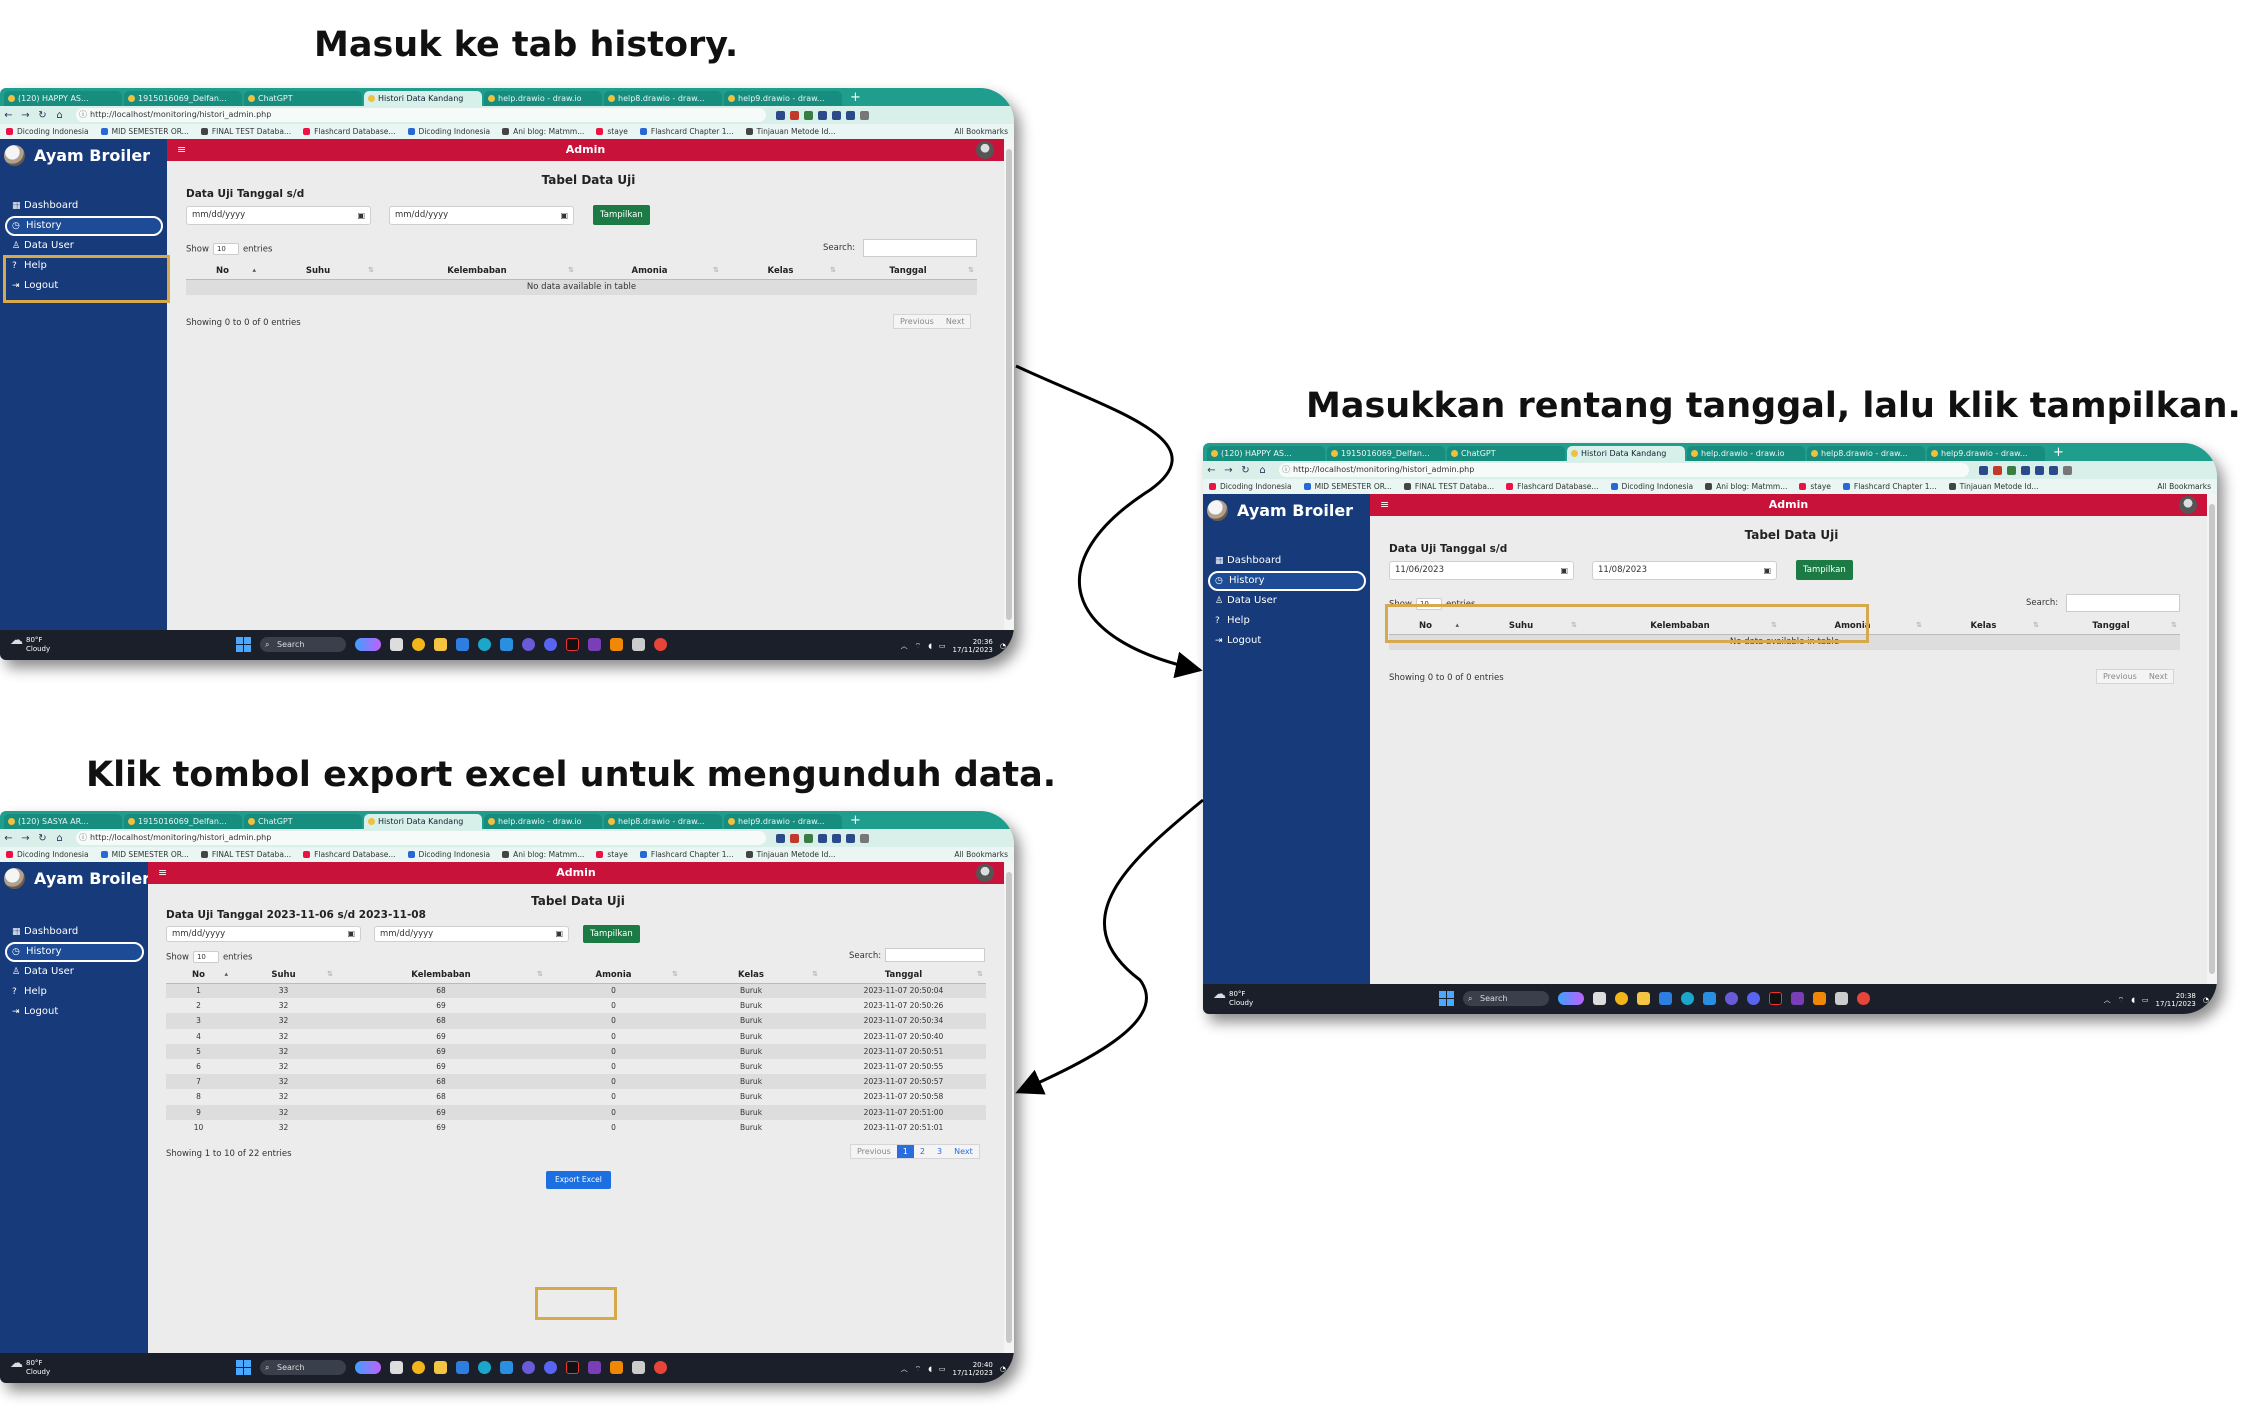 The height and width of the screenshot is (1413, 2247). What do you see at coordinates (1109, 946) in the screenshot?
I see `arrow-step2-to-step3` at bounding box center [1109, 946].